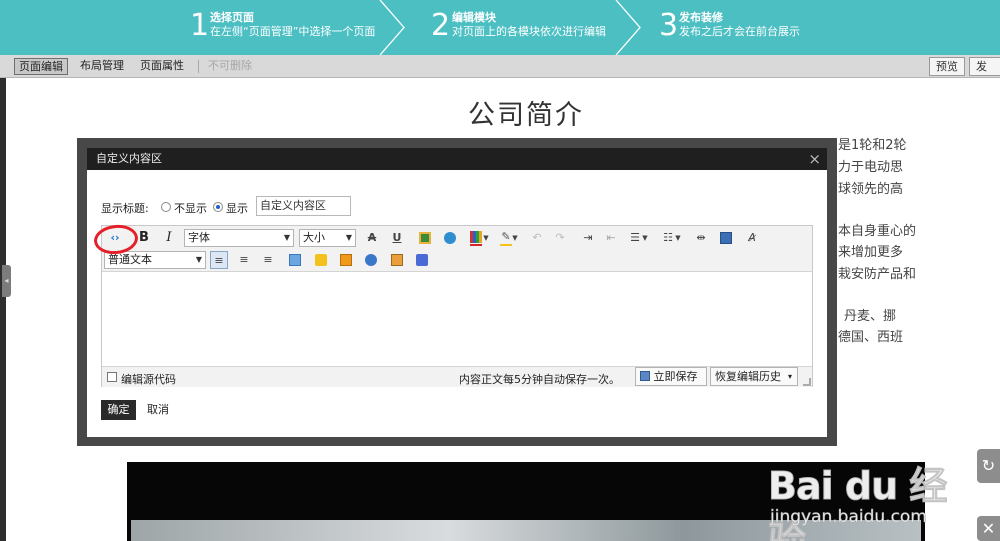 Image resolution: width=1000 pixels, height=541 pixels. I want to click on save-icon, so click(645, 376).